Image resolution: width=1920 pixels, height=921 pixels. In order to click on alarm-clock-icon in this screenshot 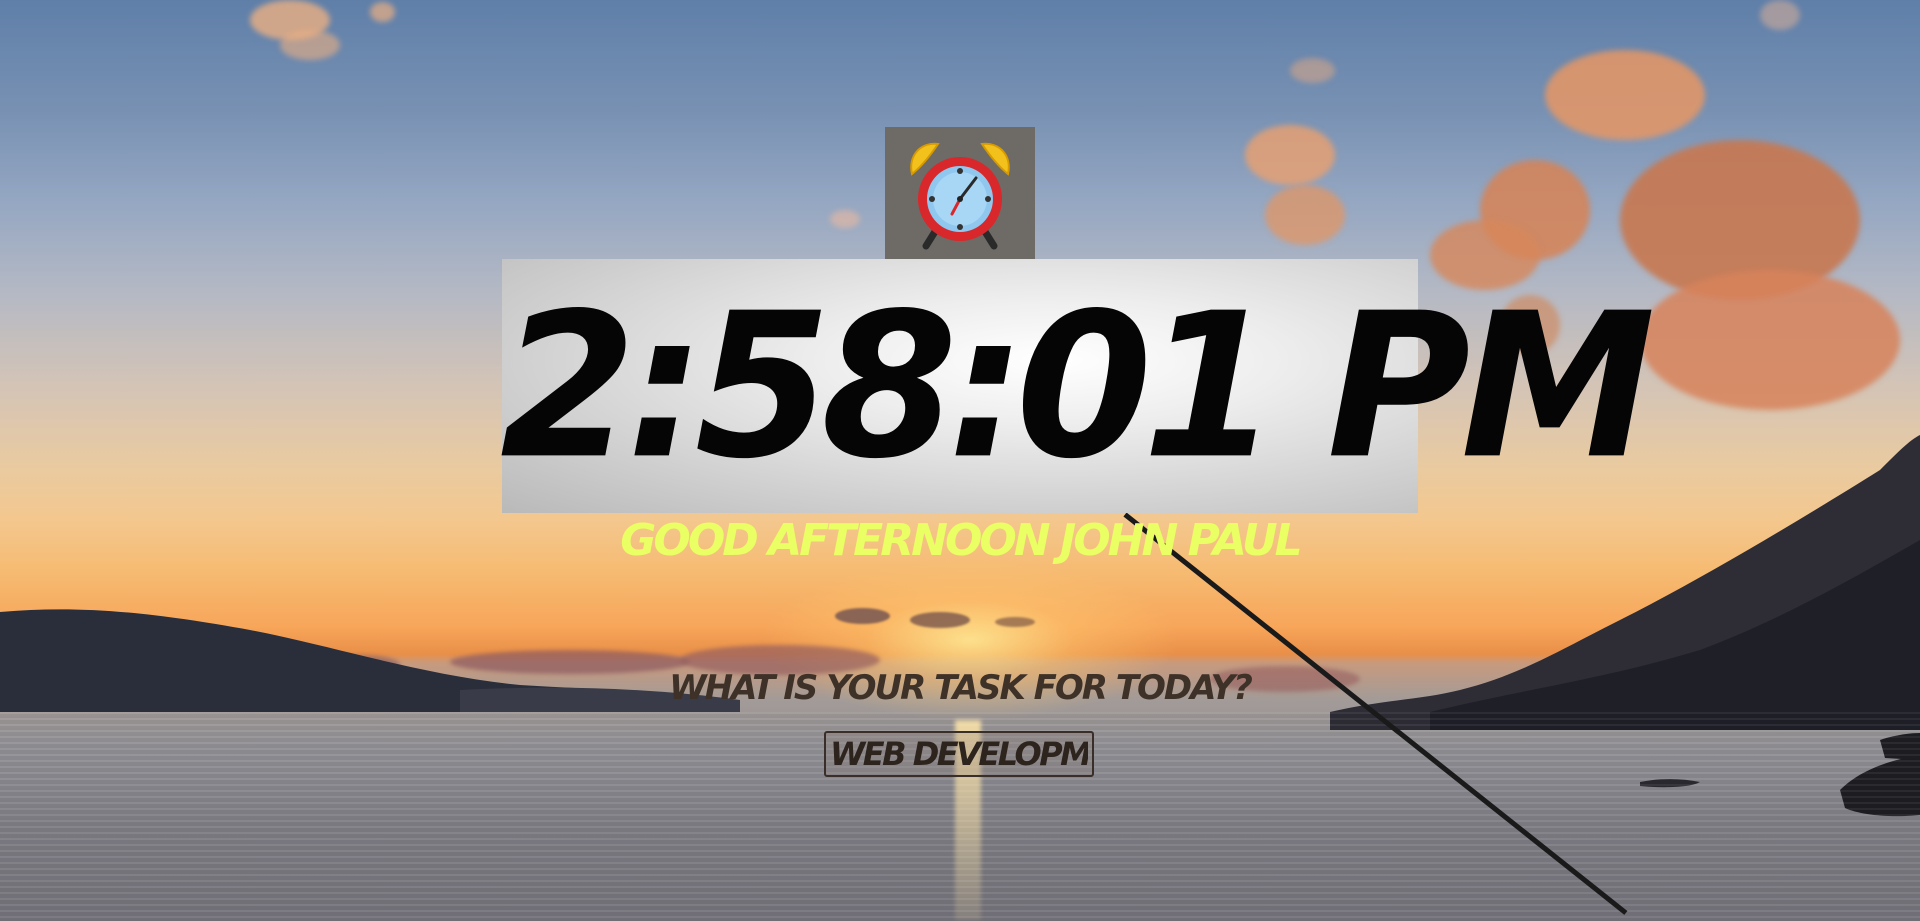, I will do `click(960, 196)`.